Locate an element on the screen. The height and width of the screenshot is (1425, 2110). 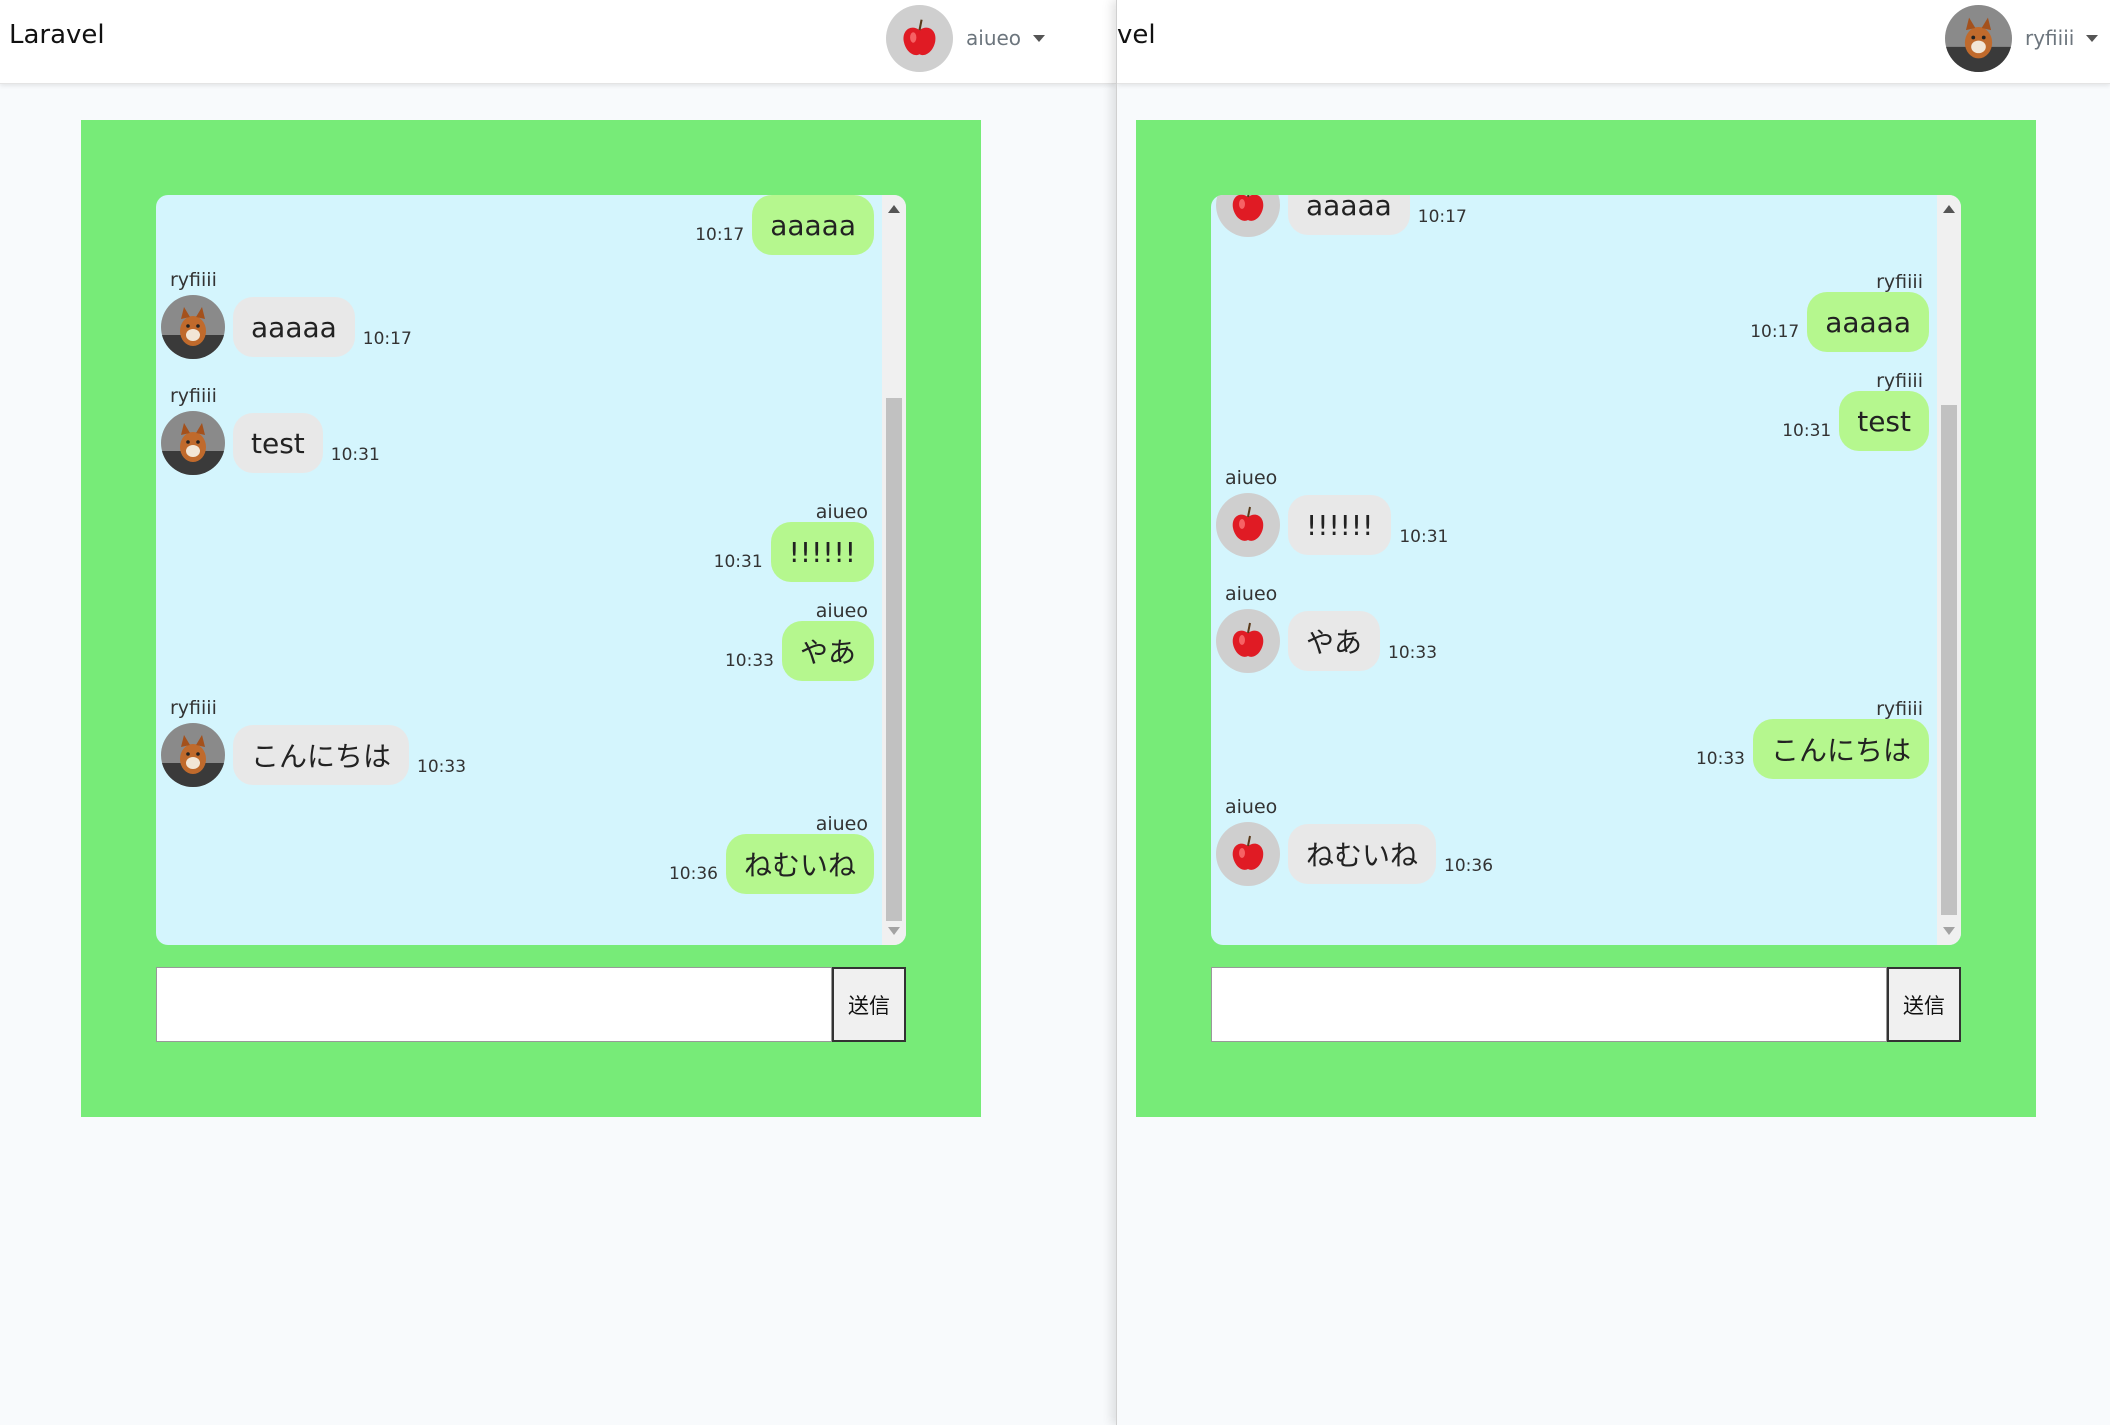
navbar-brand: Laravel is located at coordinates (57, 35).